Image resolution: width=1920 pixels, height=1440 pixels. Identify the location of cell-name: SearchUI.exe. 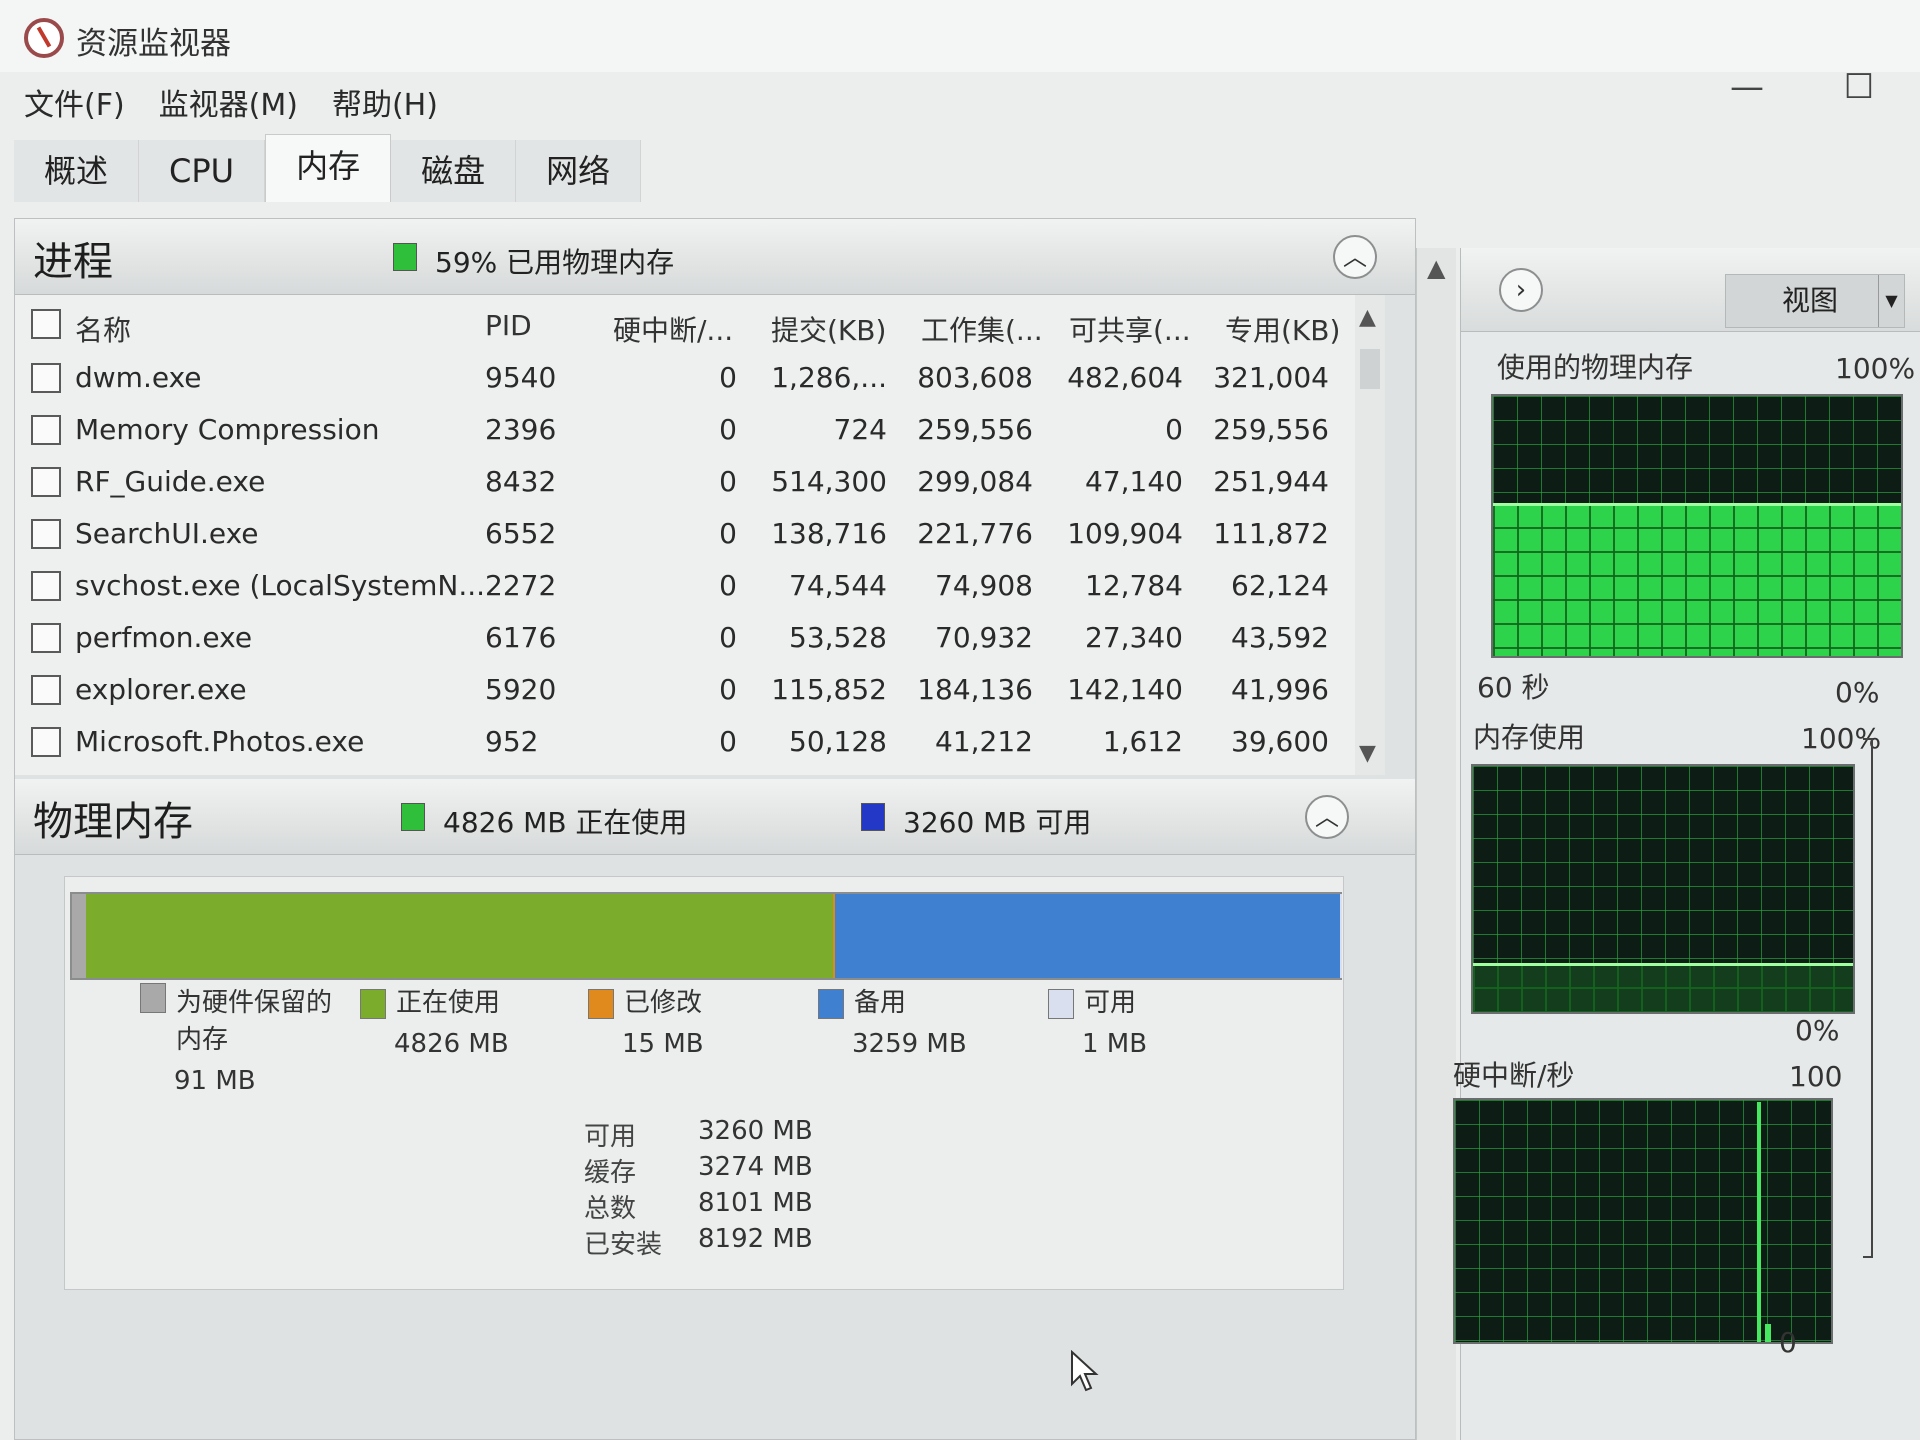
(167, 533).